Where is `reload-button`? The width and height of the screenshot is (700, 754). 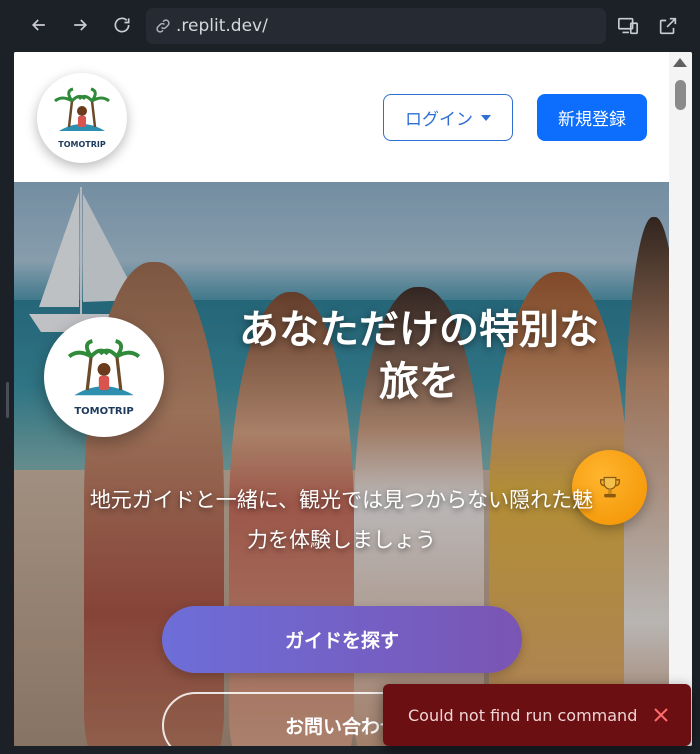
reload-button is located at coordinates (122, 25).